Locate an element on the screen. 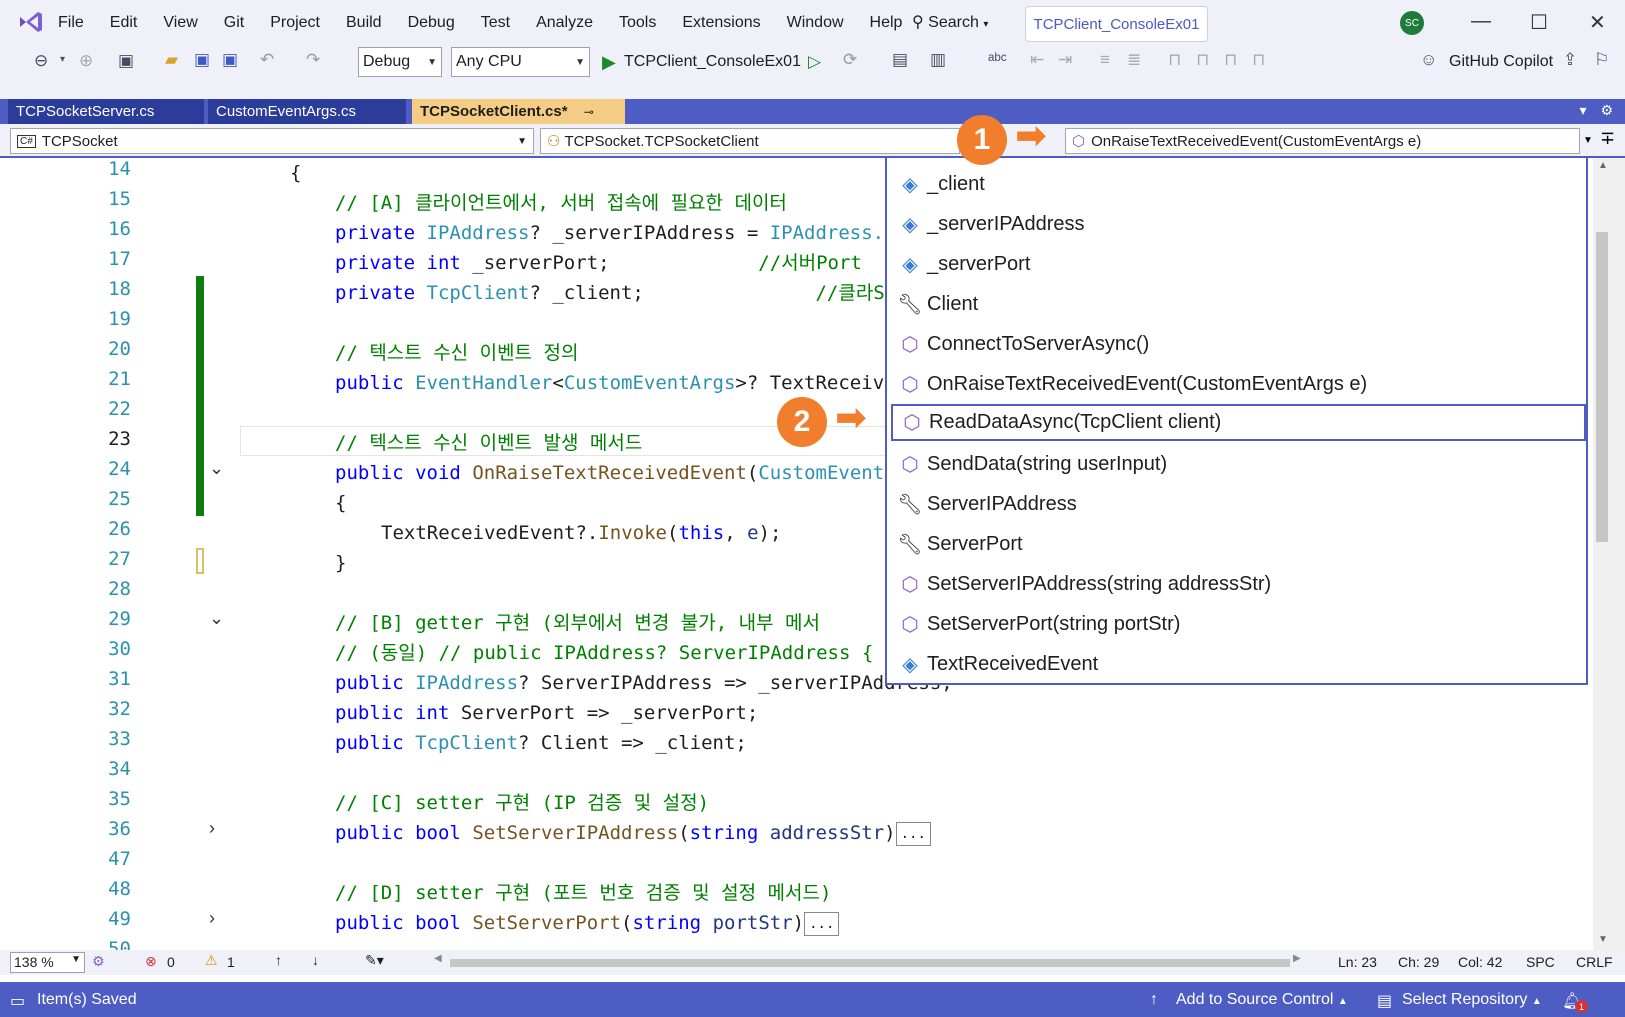 The width and height of the screenshot is (1625, 1017). menu-git: Git is located at coordinates (234, 23).